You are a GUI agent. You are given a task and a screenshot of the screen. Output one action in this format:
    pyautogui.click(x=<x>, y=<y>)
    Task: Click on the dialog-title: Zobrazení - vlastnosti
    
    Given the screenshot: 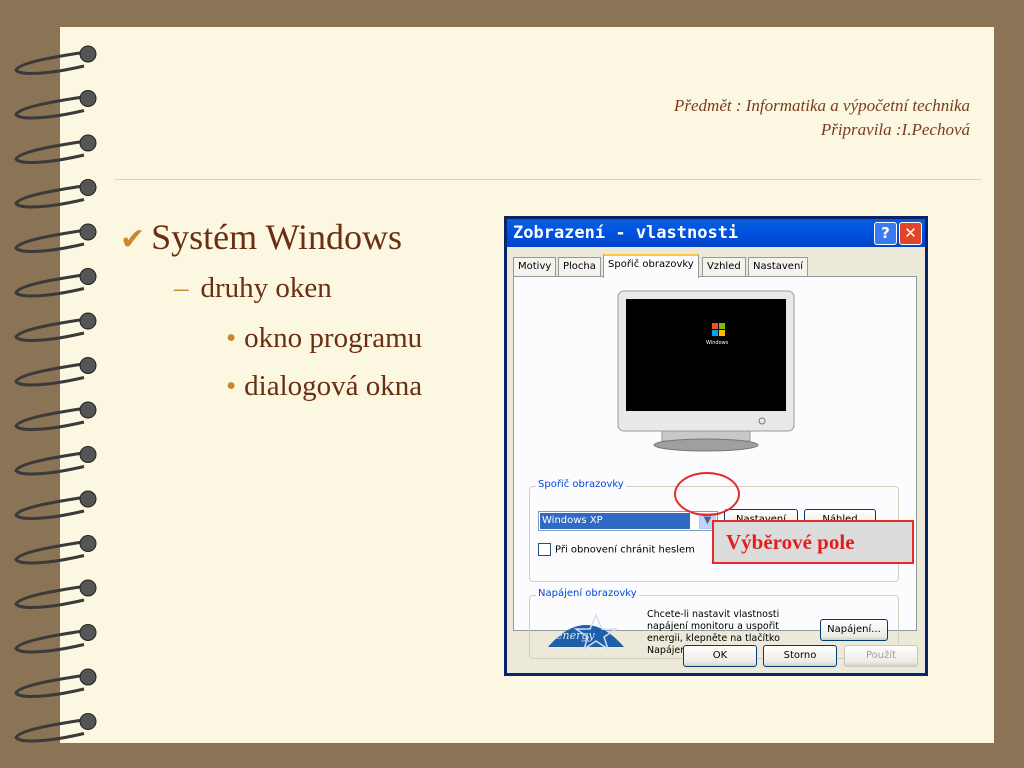 What is the action you would take?
    pyautogui.click(x=626, y=233)
    